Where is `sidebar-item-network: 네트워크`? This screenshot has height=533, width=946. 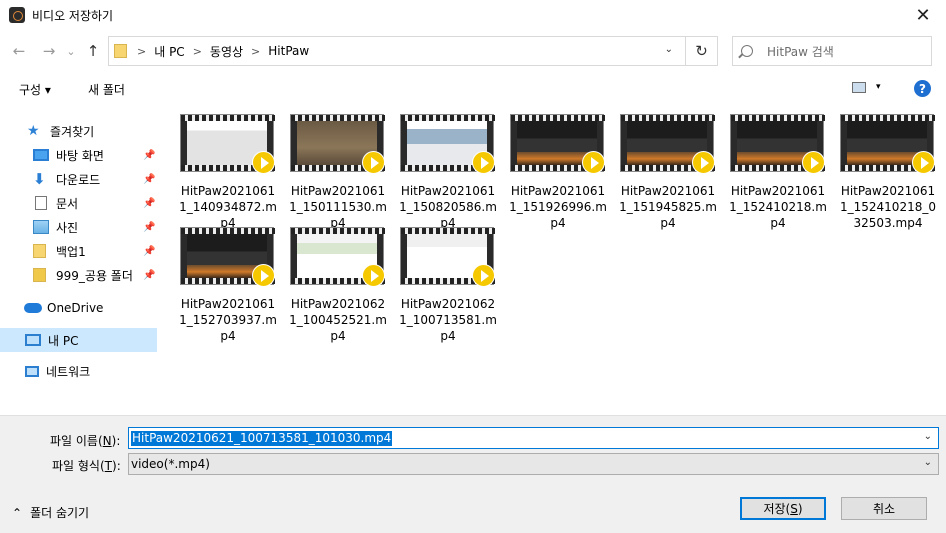 sidebar-item-network: 네트워크 is located at coordinates (78, 371).